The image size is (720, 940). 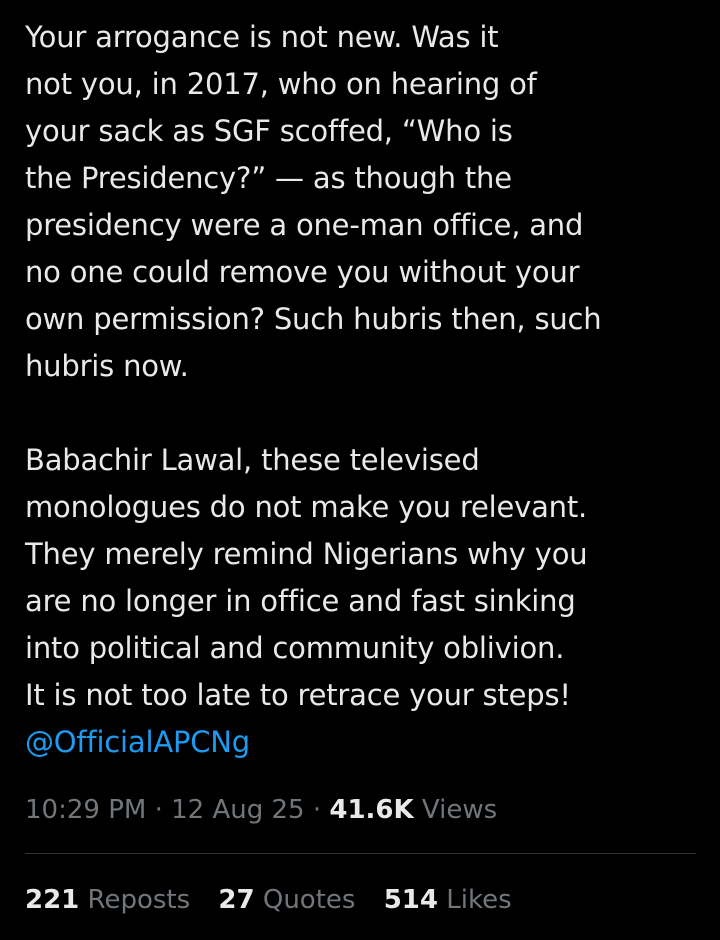 I want to click on tweet-text-line: into political and community oblivion., so click(x=295, y=648).